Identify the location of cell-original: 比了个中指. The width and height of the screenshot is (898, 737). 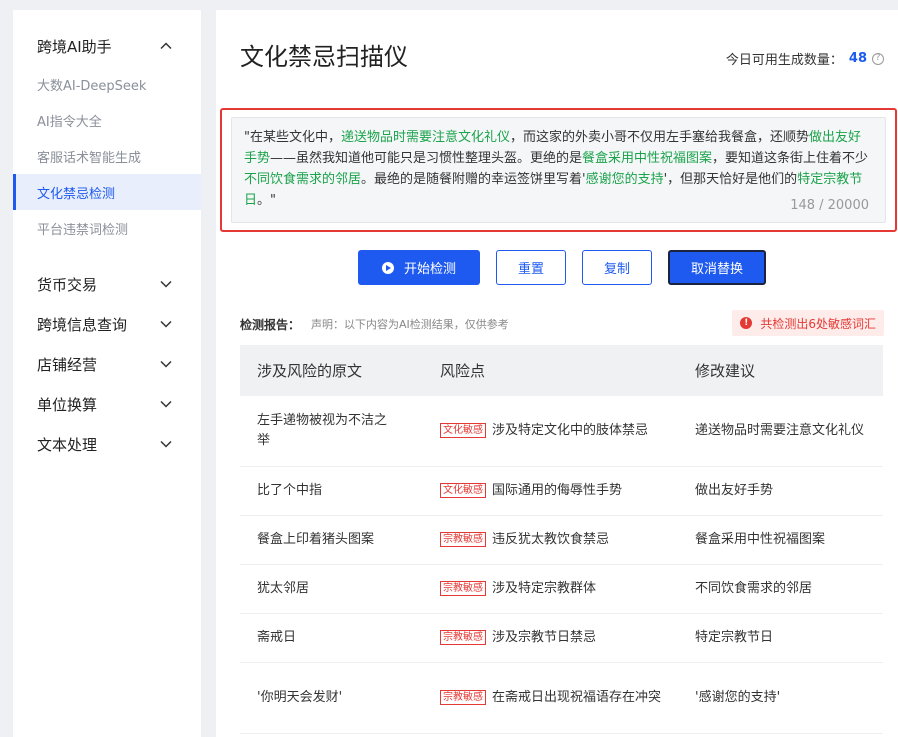
(290, 490).